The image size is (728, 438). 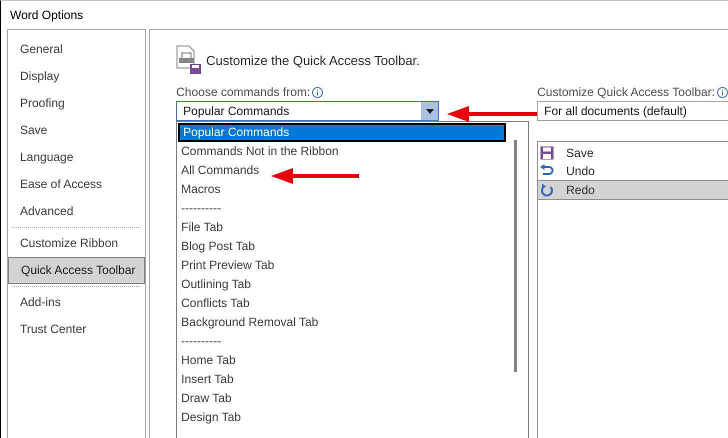 I want to click on dropdown-option: Outlining Tab, so click(x=341, y=284).